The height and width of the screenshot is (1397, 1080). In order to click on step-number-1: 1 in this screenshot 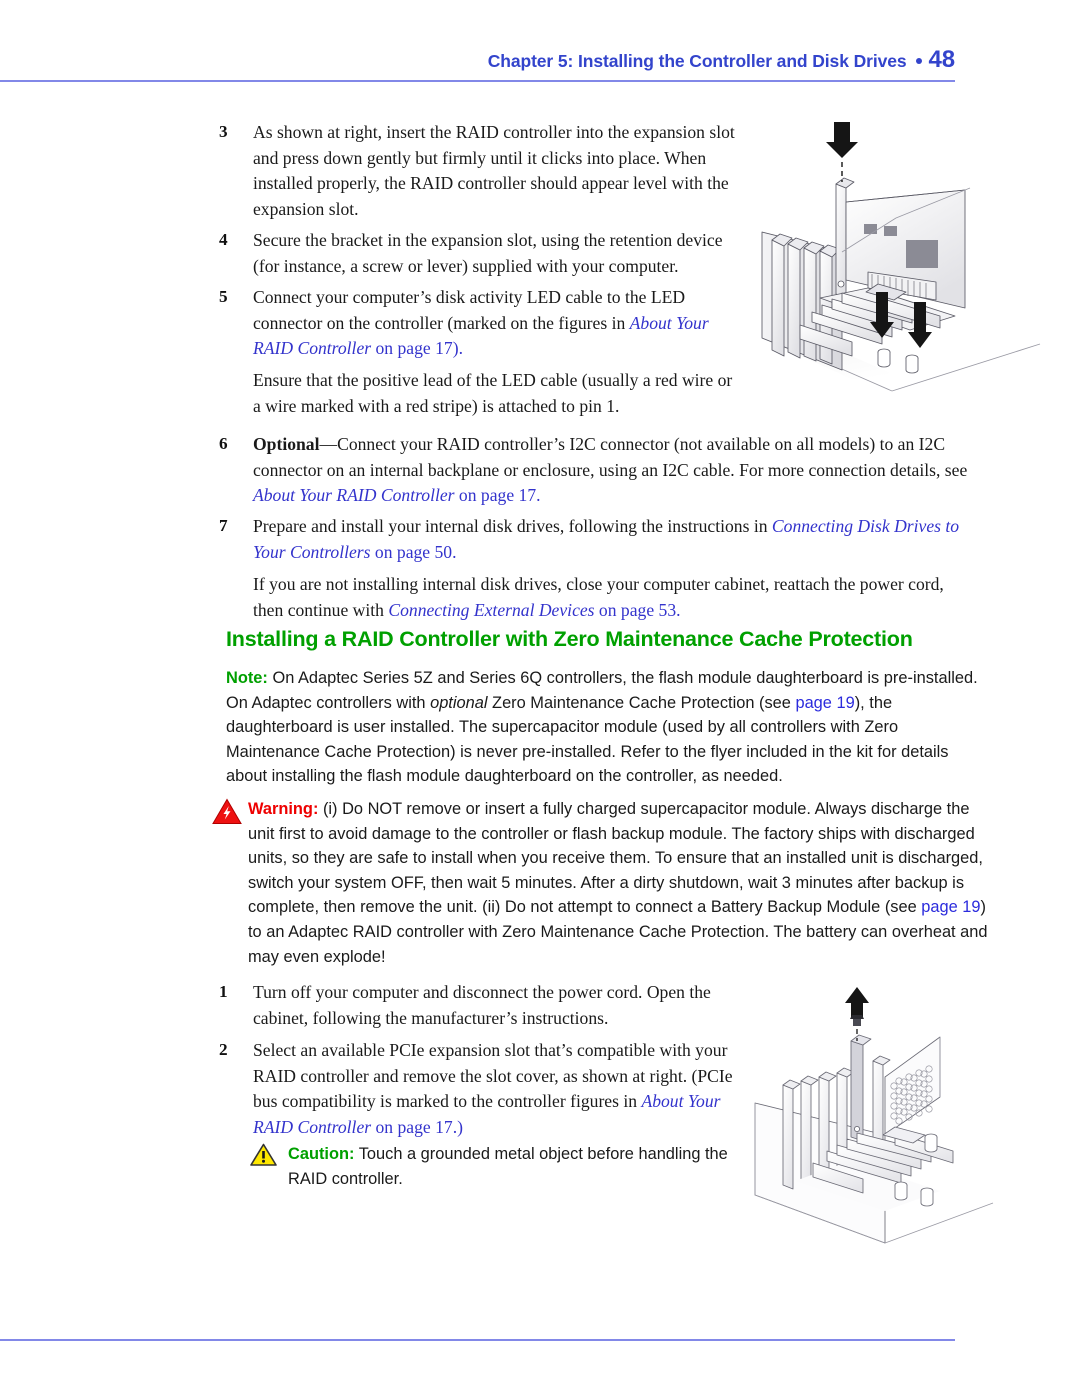, I will do `click(223, 991)`.